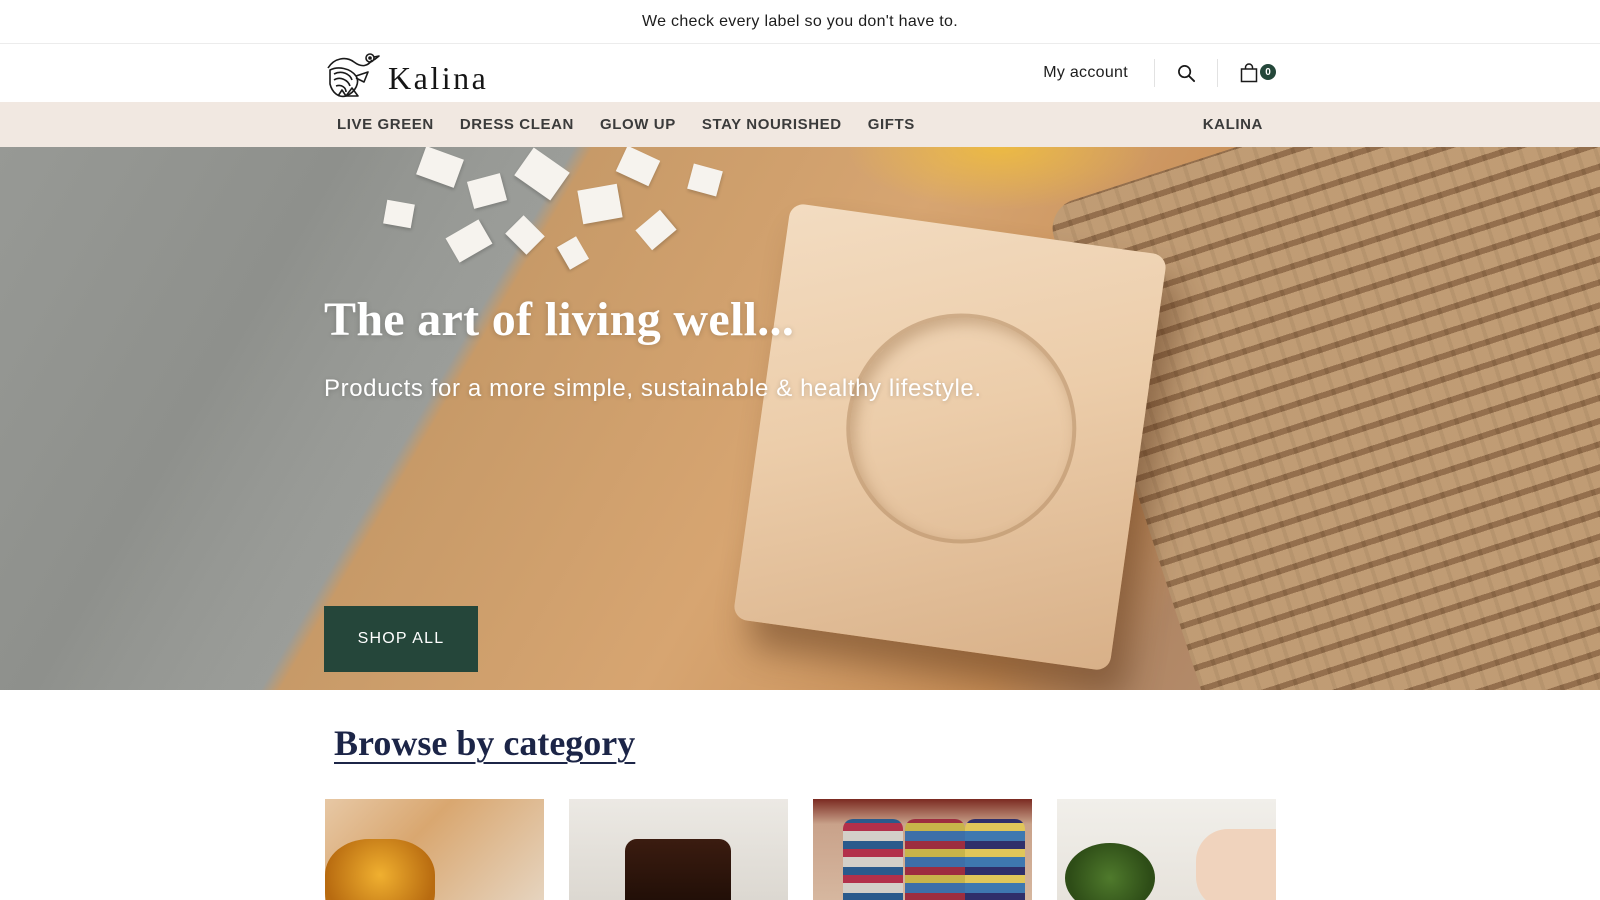  I want to click on category-image-tea, so click(380, 869).